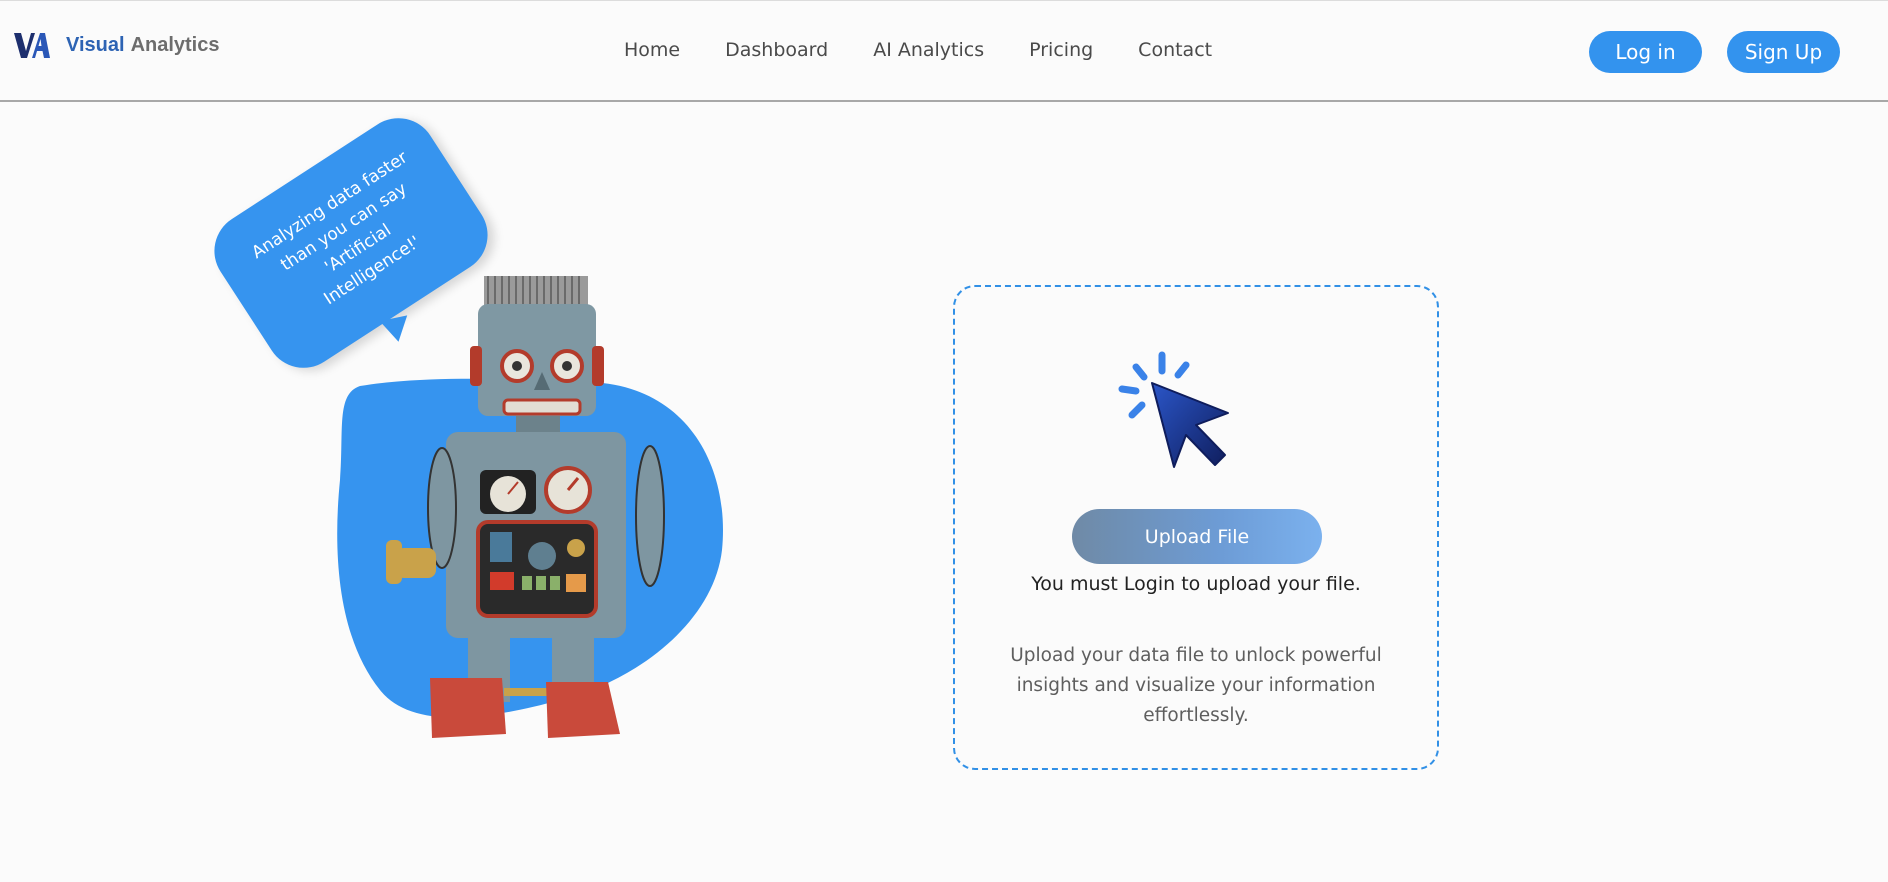 The width and height of the screenshot is (1888, 882). Describe the element at coordinates (1175, 50) in the screenshot. I see `nav-contact: Contact` at that location.